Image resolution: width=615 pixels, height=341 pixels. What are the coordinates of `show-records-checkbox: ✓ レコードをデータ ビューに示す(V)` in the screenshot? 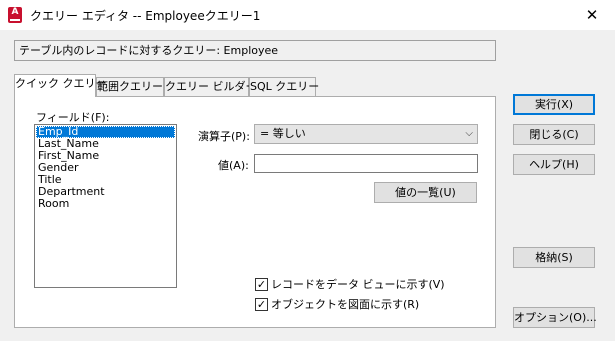 It's located at (350, 285).